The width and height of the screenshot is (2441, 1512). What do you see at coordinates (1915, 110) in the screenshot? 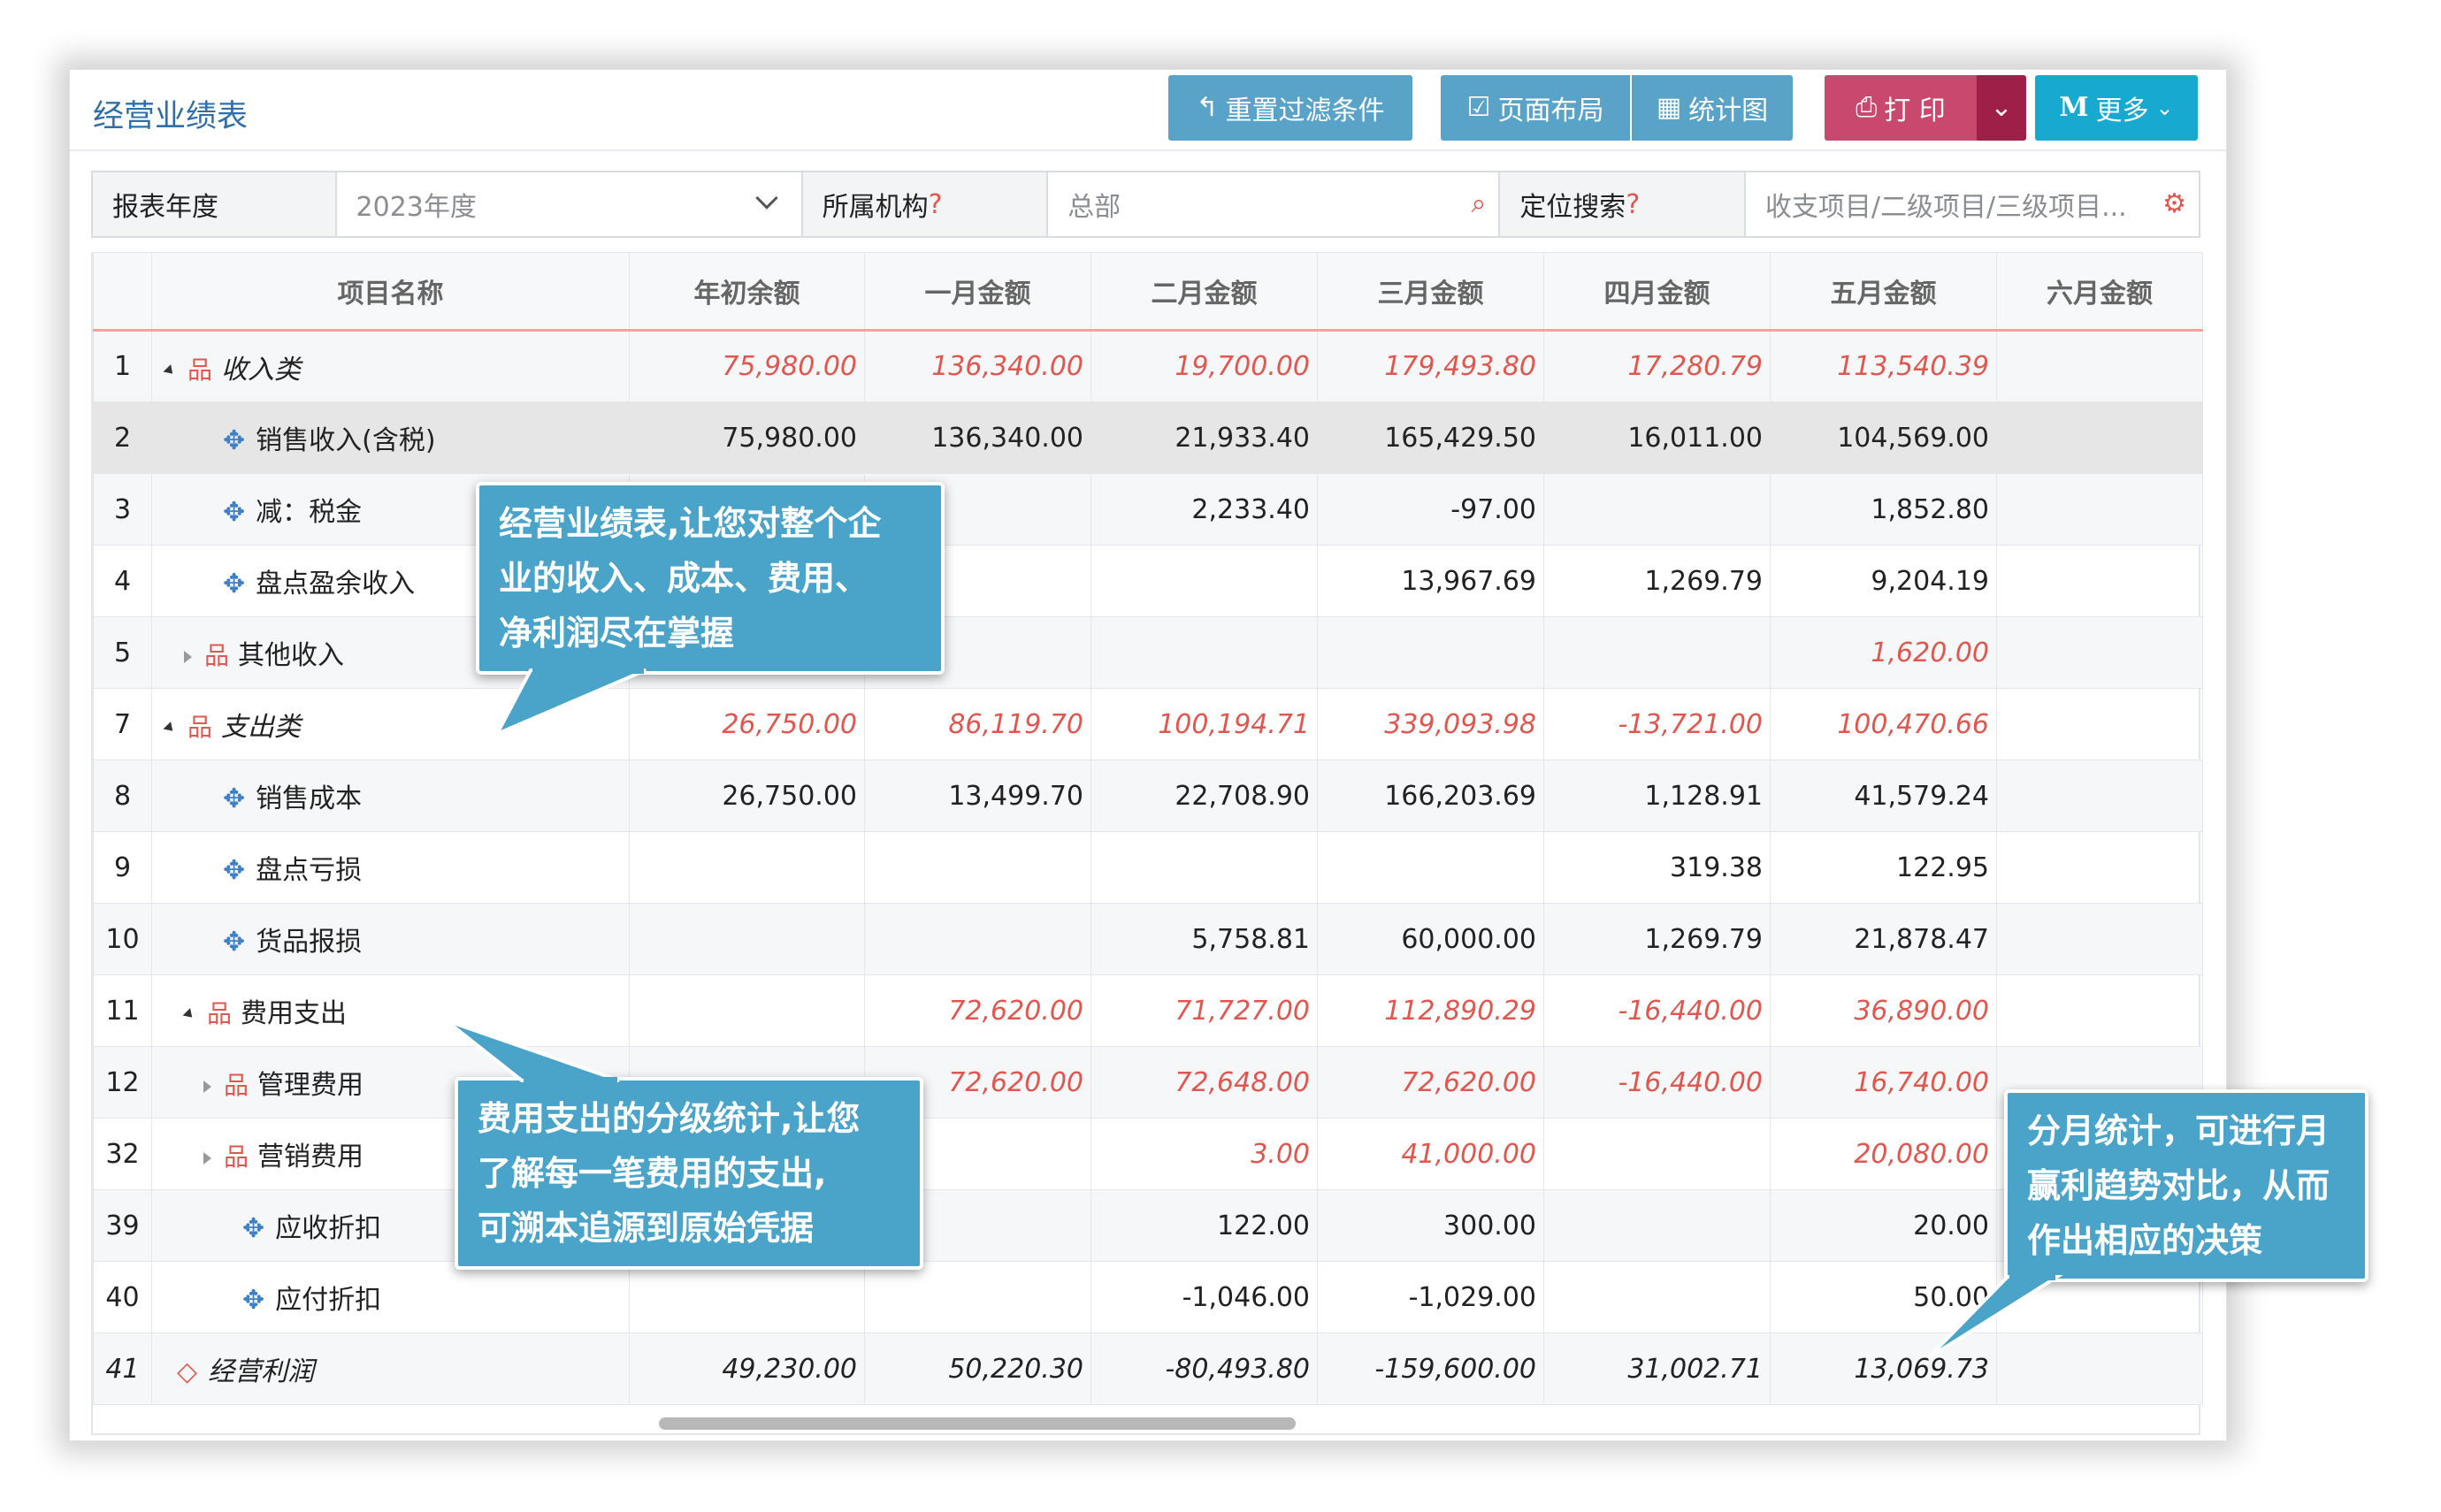
I see `print-label: 打 印` at bounding box center [1915, 110].